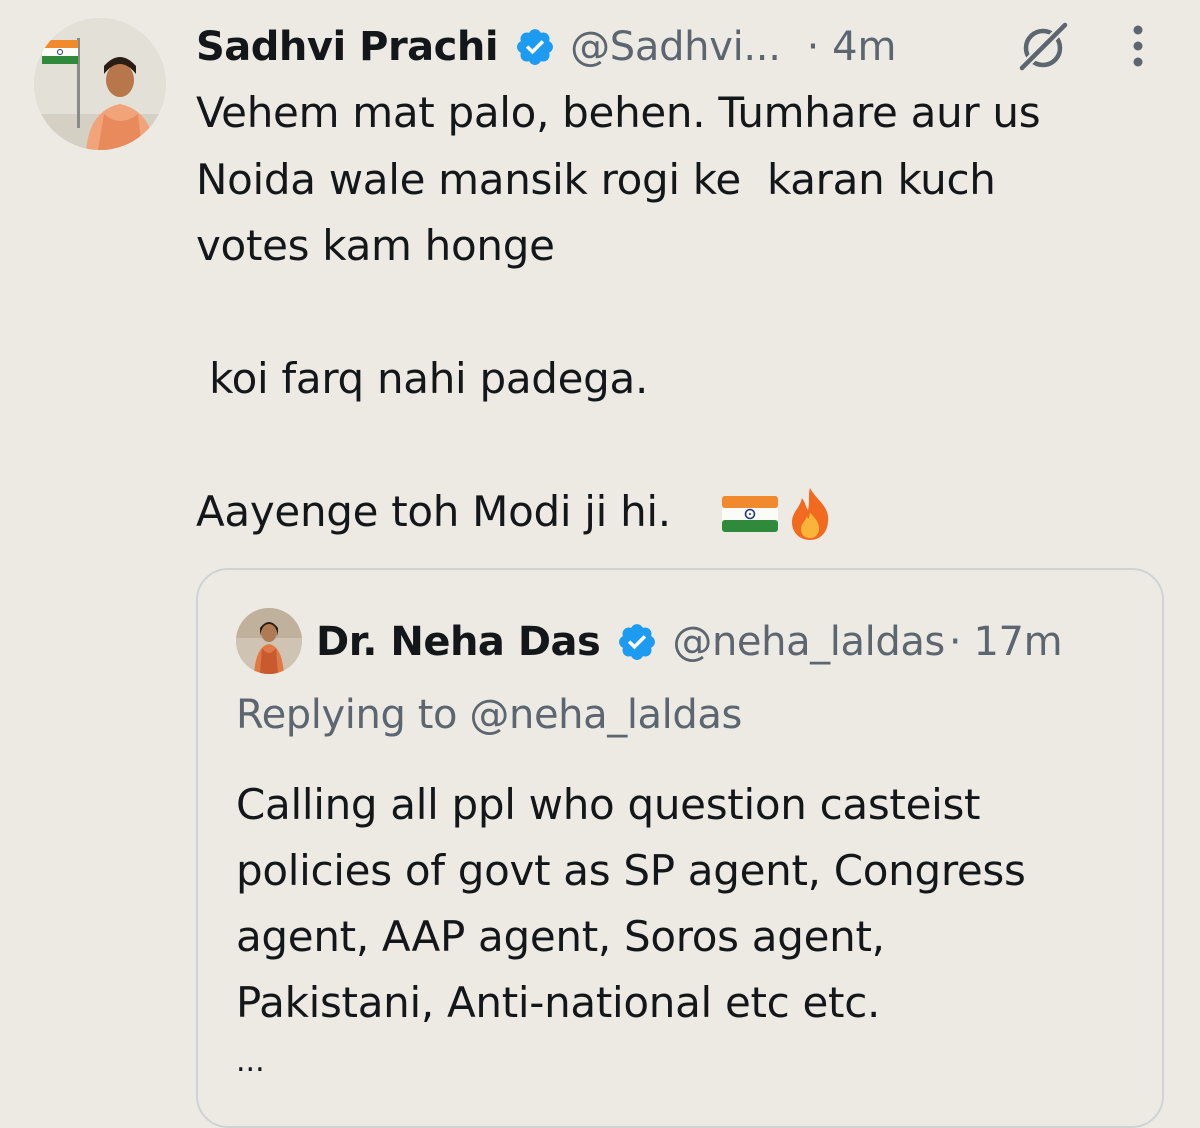 This screenshot has height=1128, width=1200. Describe the element at coordinates (852, 47) in the screenshot. I see `tweet-timestamp: · 4m` at that location.